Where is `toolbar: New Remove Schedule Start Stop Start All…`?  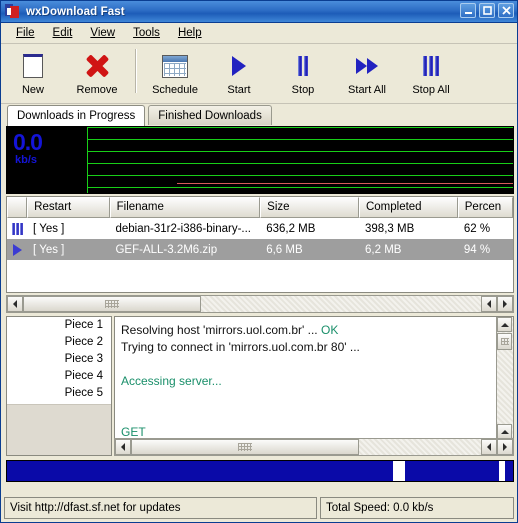 toolbar: New Remove Schedule Start Stop Start All… is located at coordinates (259, 74).